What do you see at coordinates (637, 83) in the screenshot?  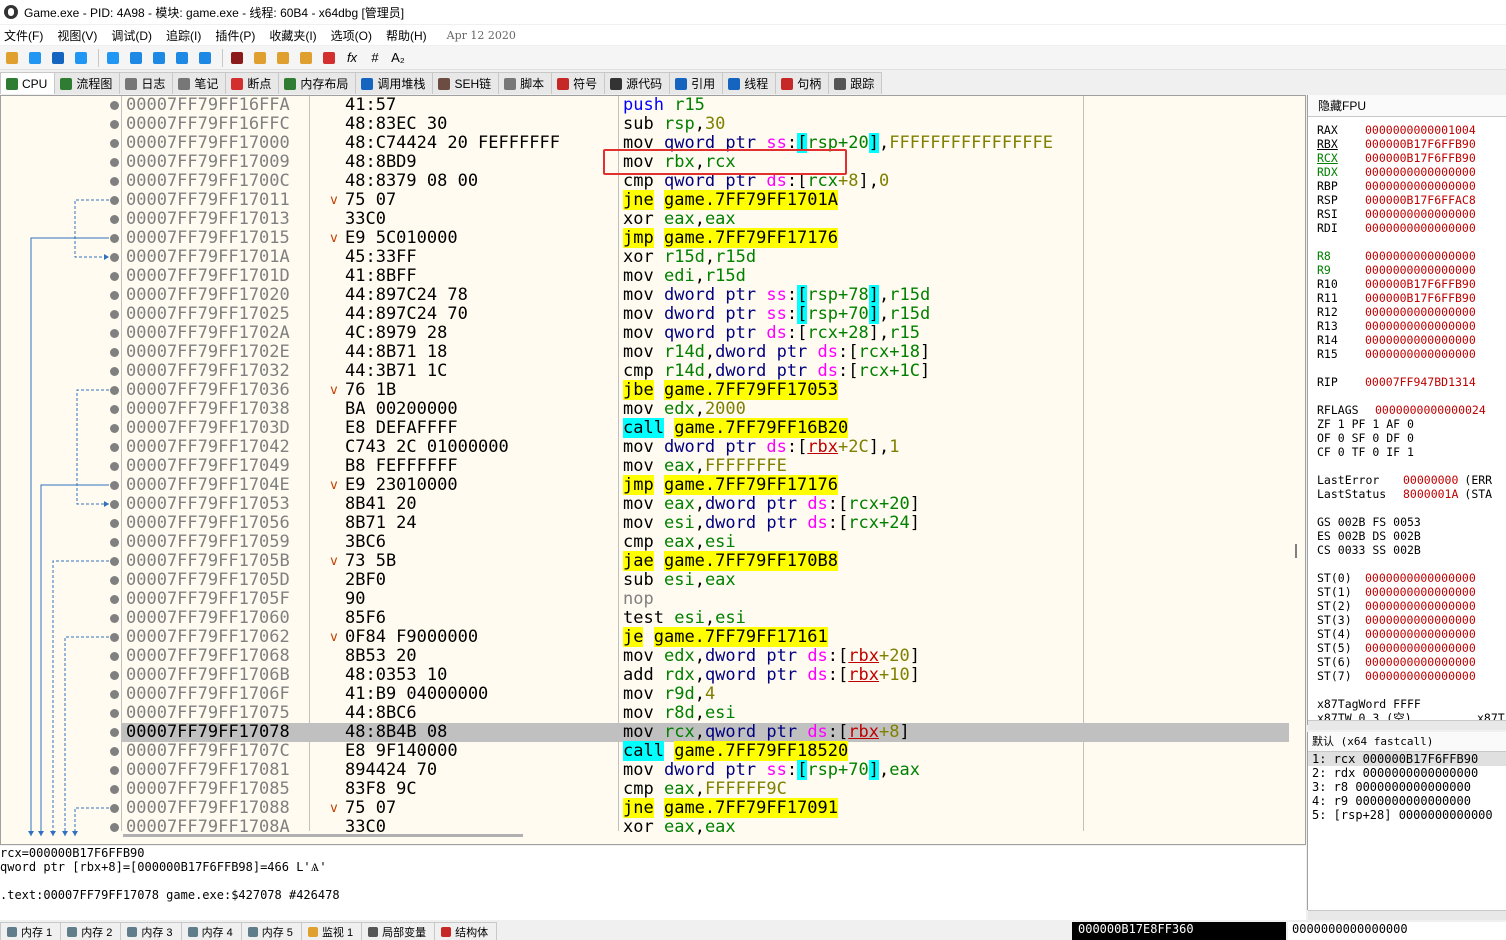 I see `tab-11: 源代码` at bounding box center [637, 83].